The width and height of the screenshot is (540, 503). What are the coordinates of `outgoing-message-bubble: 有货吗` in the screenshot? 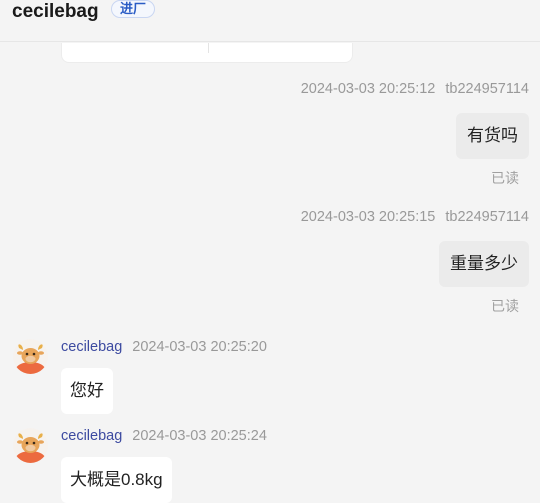 It's located at (492, 136).